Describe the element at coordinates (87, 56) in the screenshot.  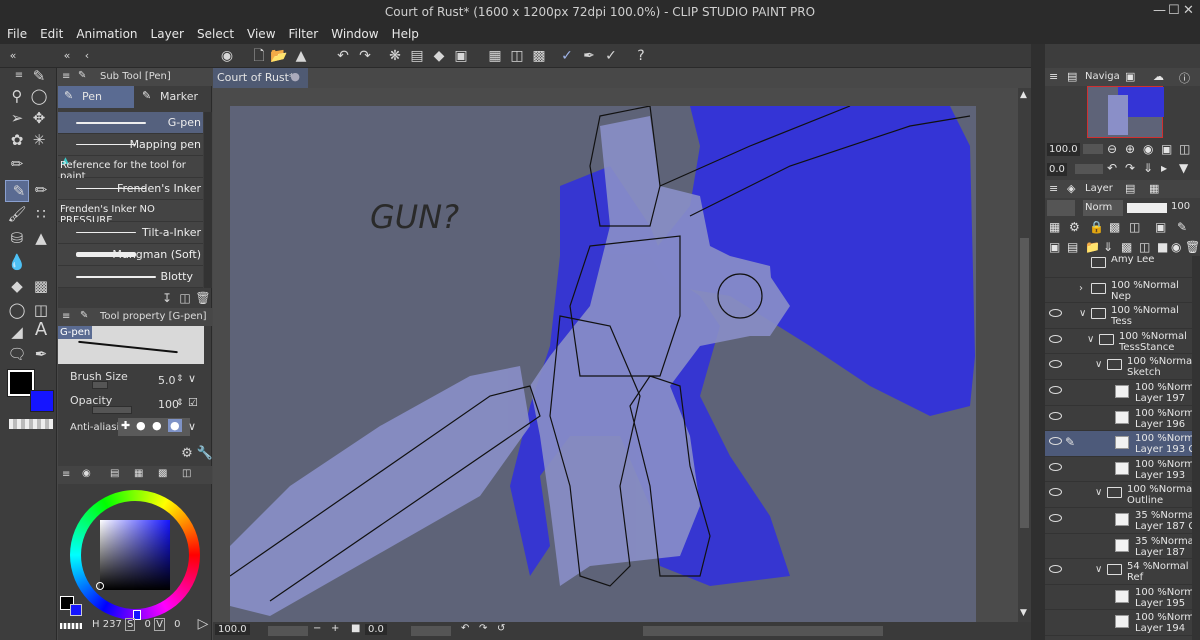
I see `chevron-left-icon: ‹` at that location.